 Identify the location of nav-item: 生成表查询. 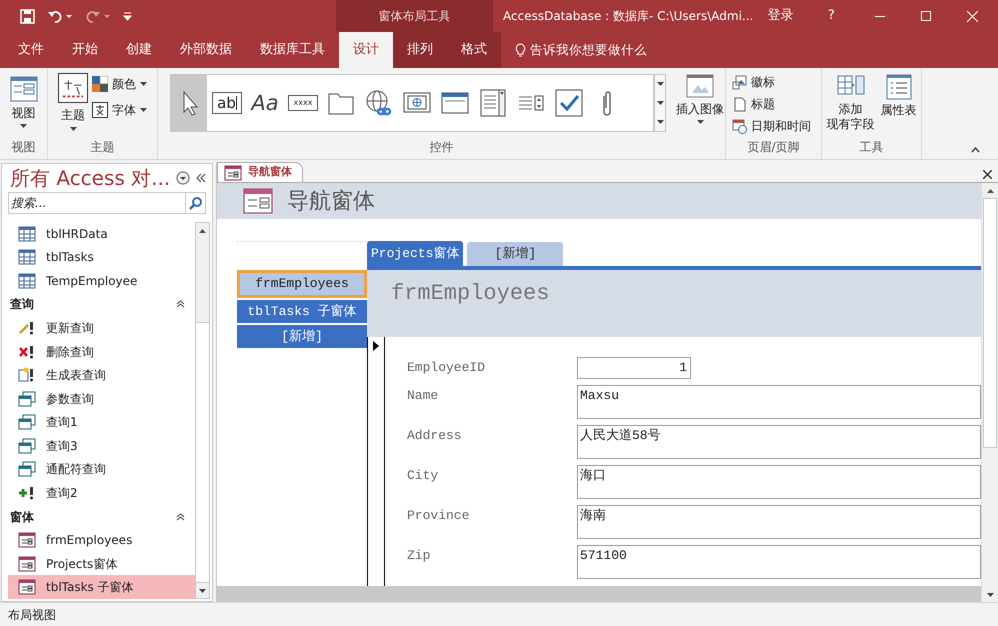
(101, 375).